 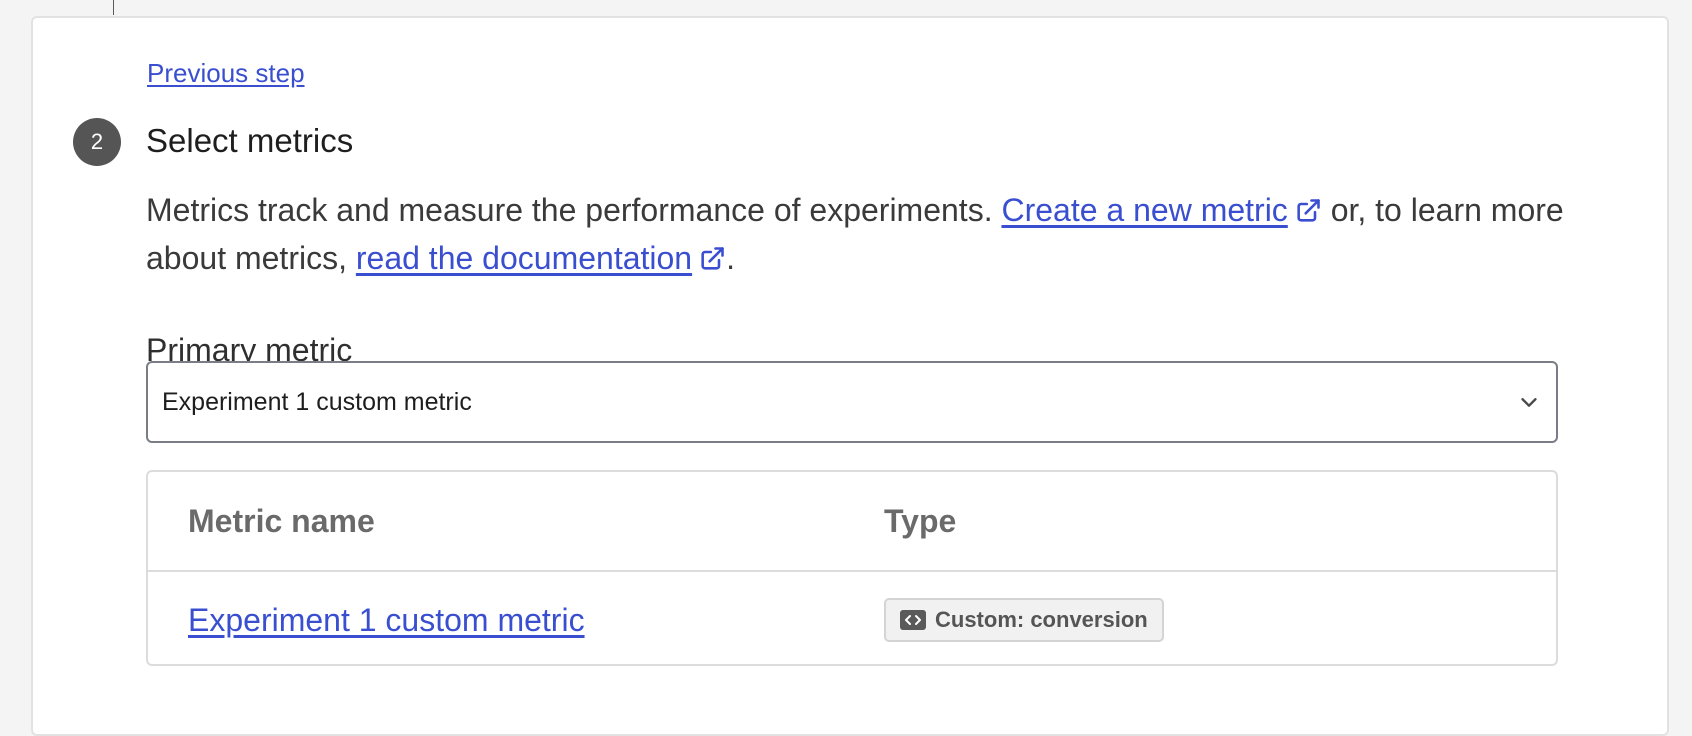 What do you see at coordinates (250, 140) in the screenshot?
I see `step-title: Select metrics` at bounding box center [250, 140].